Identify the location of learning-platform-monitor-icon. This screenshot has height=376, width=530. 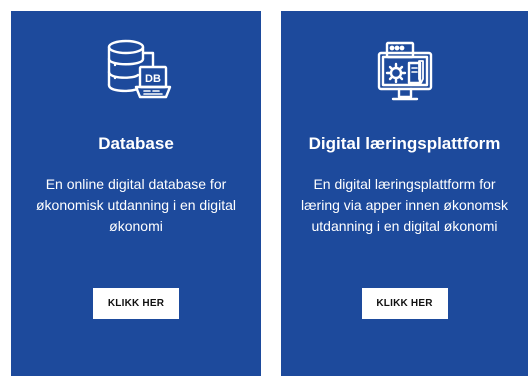
(405, 73).